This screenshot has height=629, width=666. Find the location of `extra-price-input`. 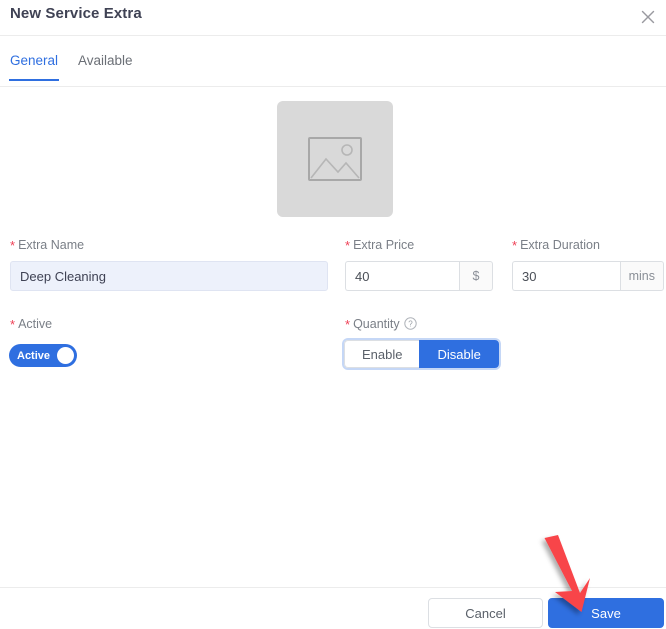

extra-price-input is located at coordinates (402, 276).